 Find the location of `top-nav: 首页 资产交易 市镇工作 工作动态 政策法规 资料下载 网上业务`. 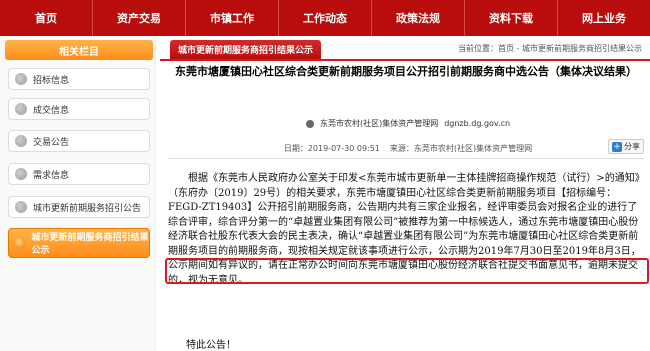

top-nav: 首页 资产交易 市镇工作 工作动态 政策法规 资料下载 网上业务 is located at coordinates (325, 18).